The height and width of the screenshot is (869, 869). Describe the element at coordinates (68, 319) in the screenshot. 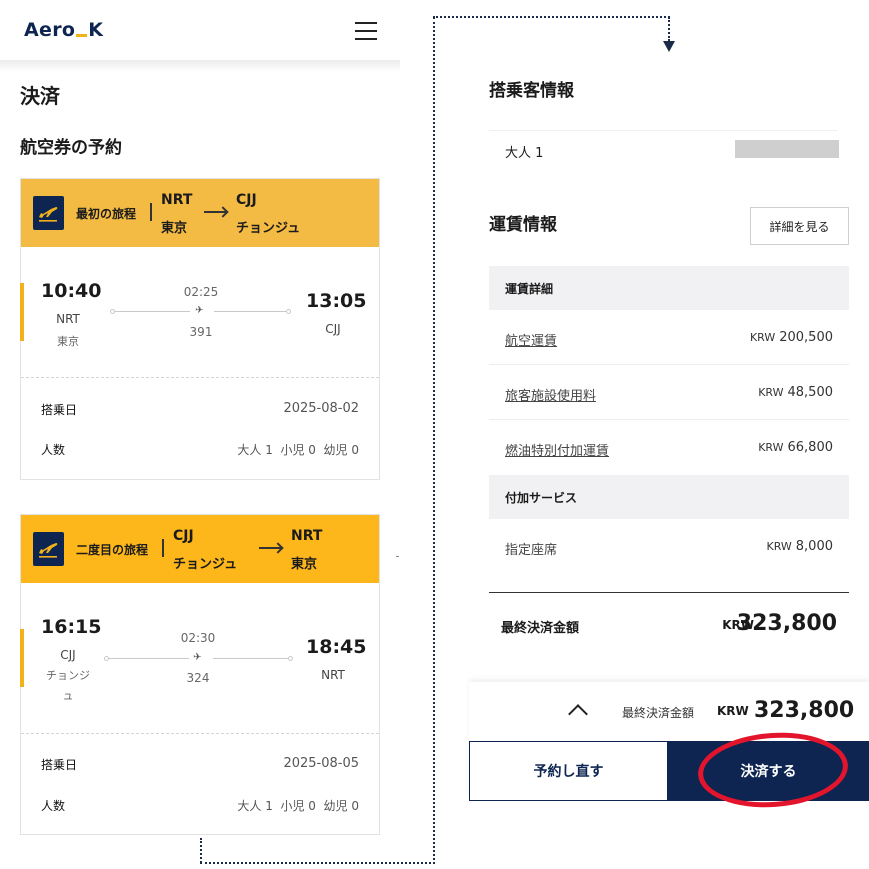

I see `depart-code: NRT` at that location.